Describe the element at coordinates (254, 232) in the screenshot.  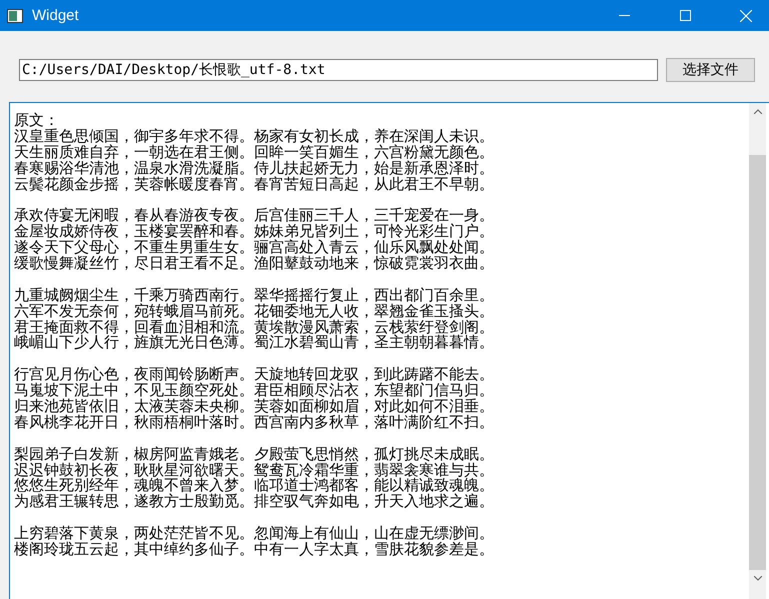
I see `poem-line: 金屋妆成娇侍夜，玉楼宴罢醉和春。姊妹弟兄皆列土，可怜光彩生门户。` at that location.